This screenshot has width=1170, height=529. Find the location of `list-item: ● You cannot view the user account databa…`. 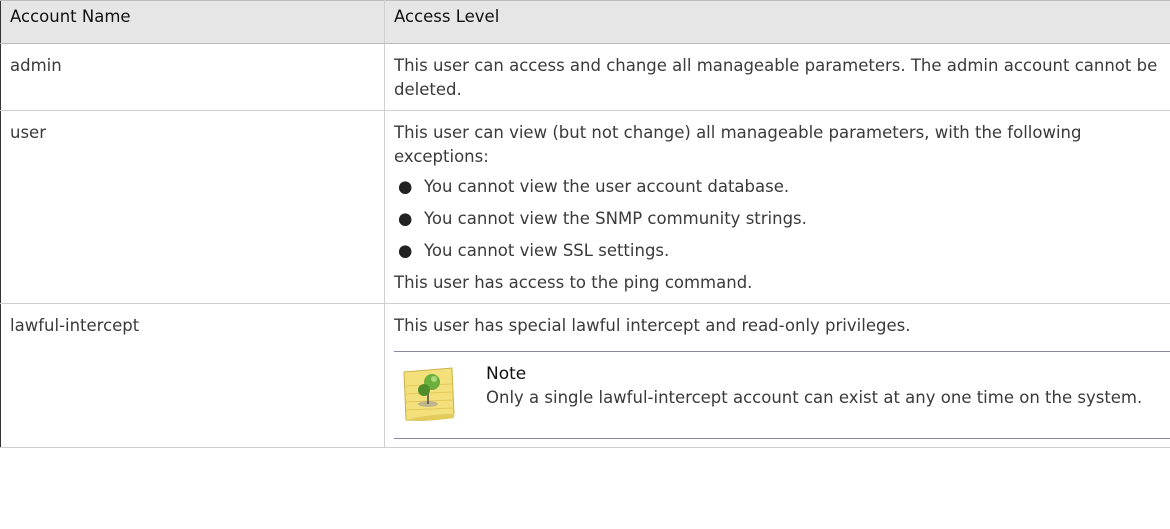

list-item: ● You cannot view the user account databa… is located at coordinates (782, 187).